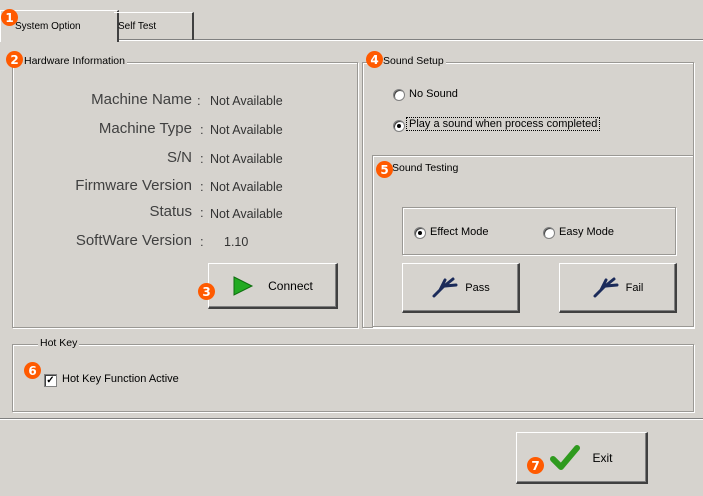  Describe the element at coordinates (374, 59) in the screenshot. I see `callout-badge-4: 4` at that location.